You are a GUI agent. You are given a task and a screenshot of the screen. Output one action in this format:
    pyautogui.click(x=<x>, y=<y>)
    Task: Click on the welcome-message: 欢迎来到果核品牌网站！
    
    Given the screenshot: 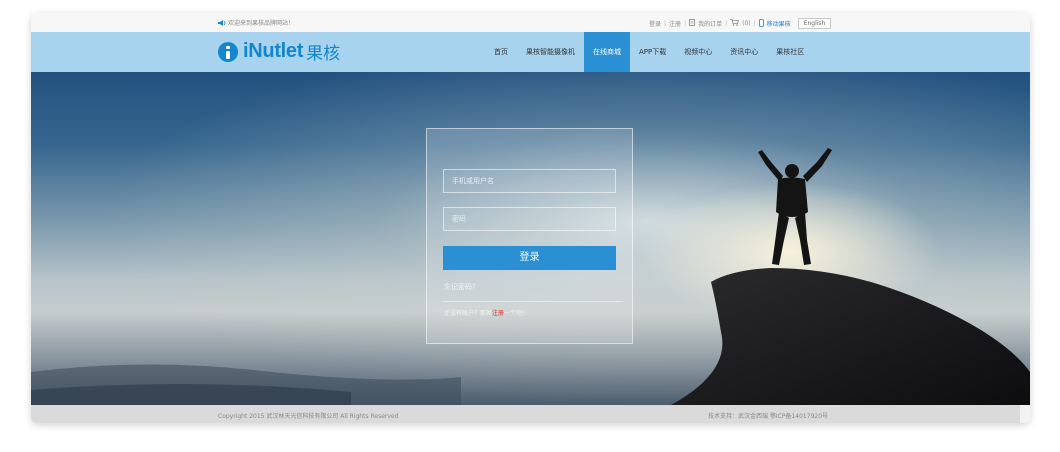 What is the action you would take?
    pyautogui.click(x=256, y=22)
    